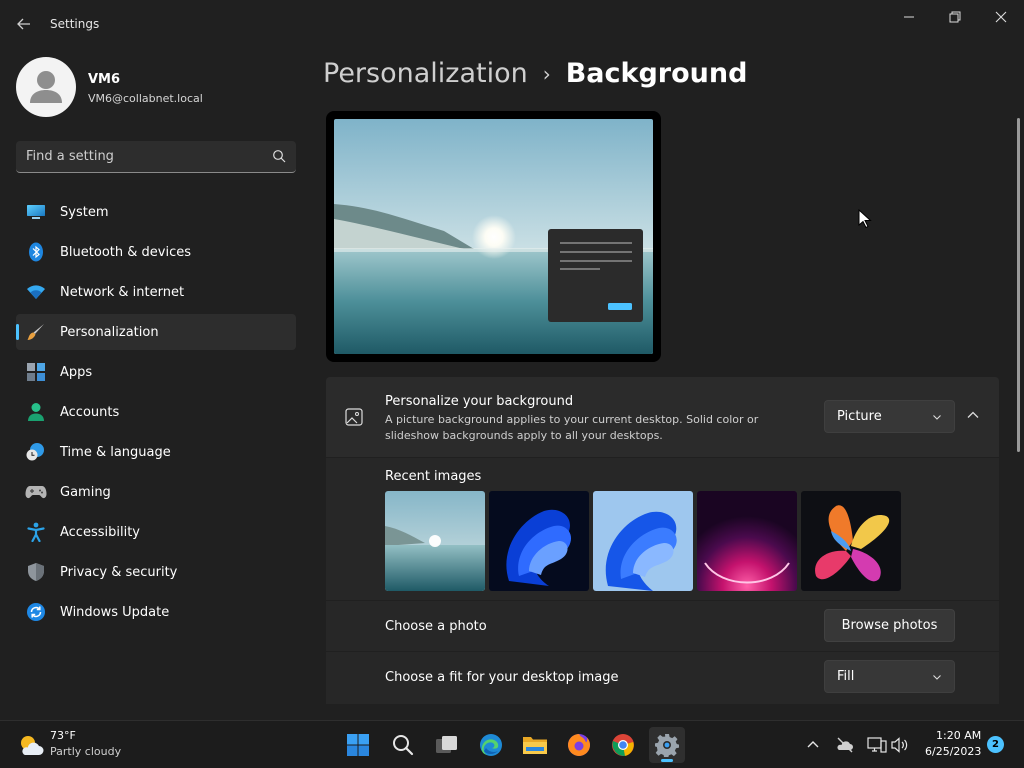 The width and height of the screenshot is (1024, 768). What do you see at coordinates (958, 735) in the screenshot?
I see `clock-time: 1:20 AM` at bounding box center [958, 735].